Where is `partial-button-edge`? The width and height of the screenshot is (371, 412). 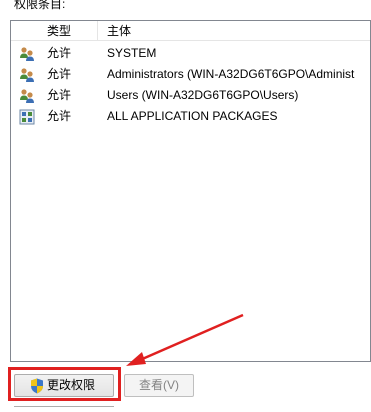 partial-button-edge is located at coordinates (64, 409).